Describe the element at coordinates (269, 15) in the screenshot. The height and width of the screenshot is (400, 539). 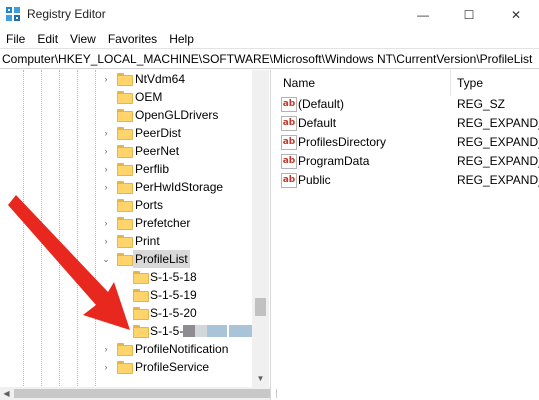
I see `title-bar: Registry Editor — ☐ ✕` at that location.